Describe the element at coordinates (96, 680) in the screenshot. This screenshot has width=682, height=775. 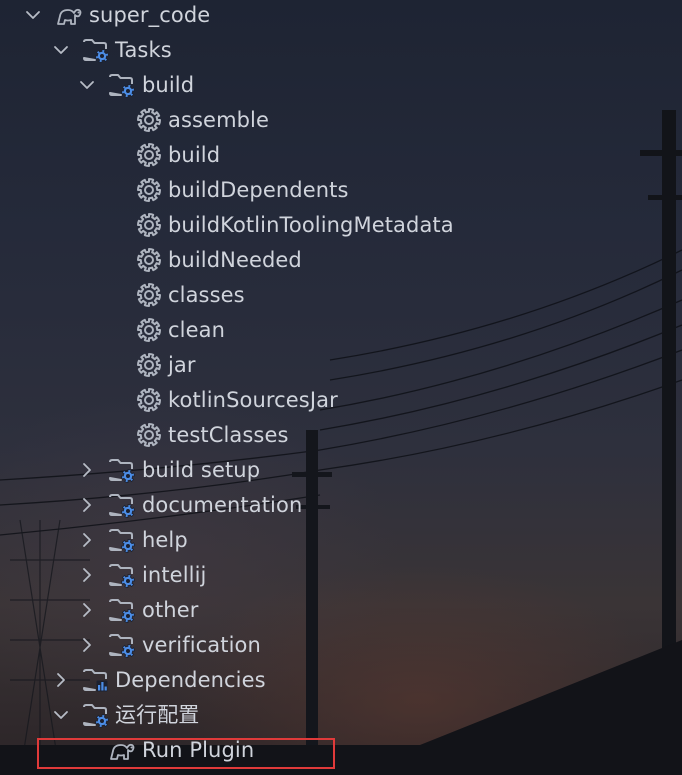
I see `folder-chart-icon` at that location.